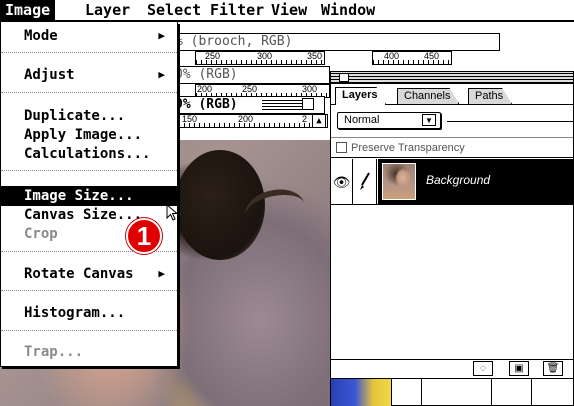  Describe the element at coordinates (172, 212) in the screenshot. I see `mouse-pointer-icon` at that location.